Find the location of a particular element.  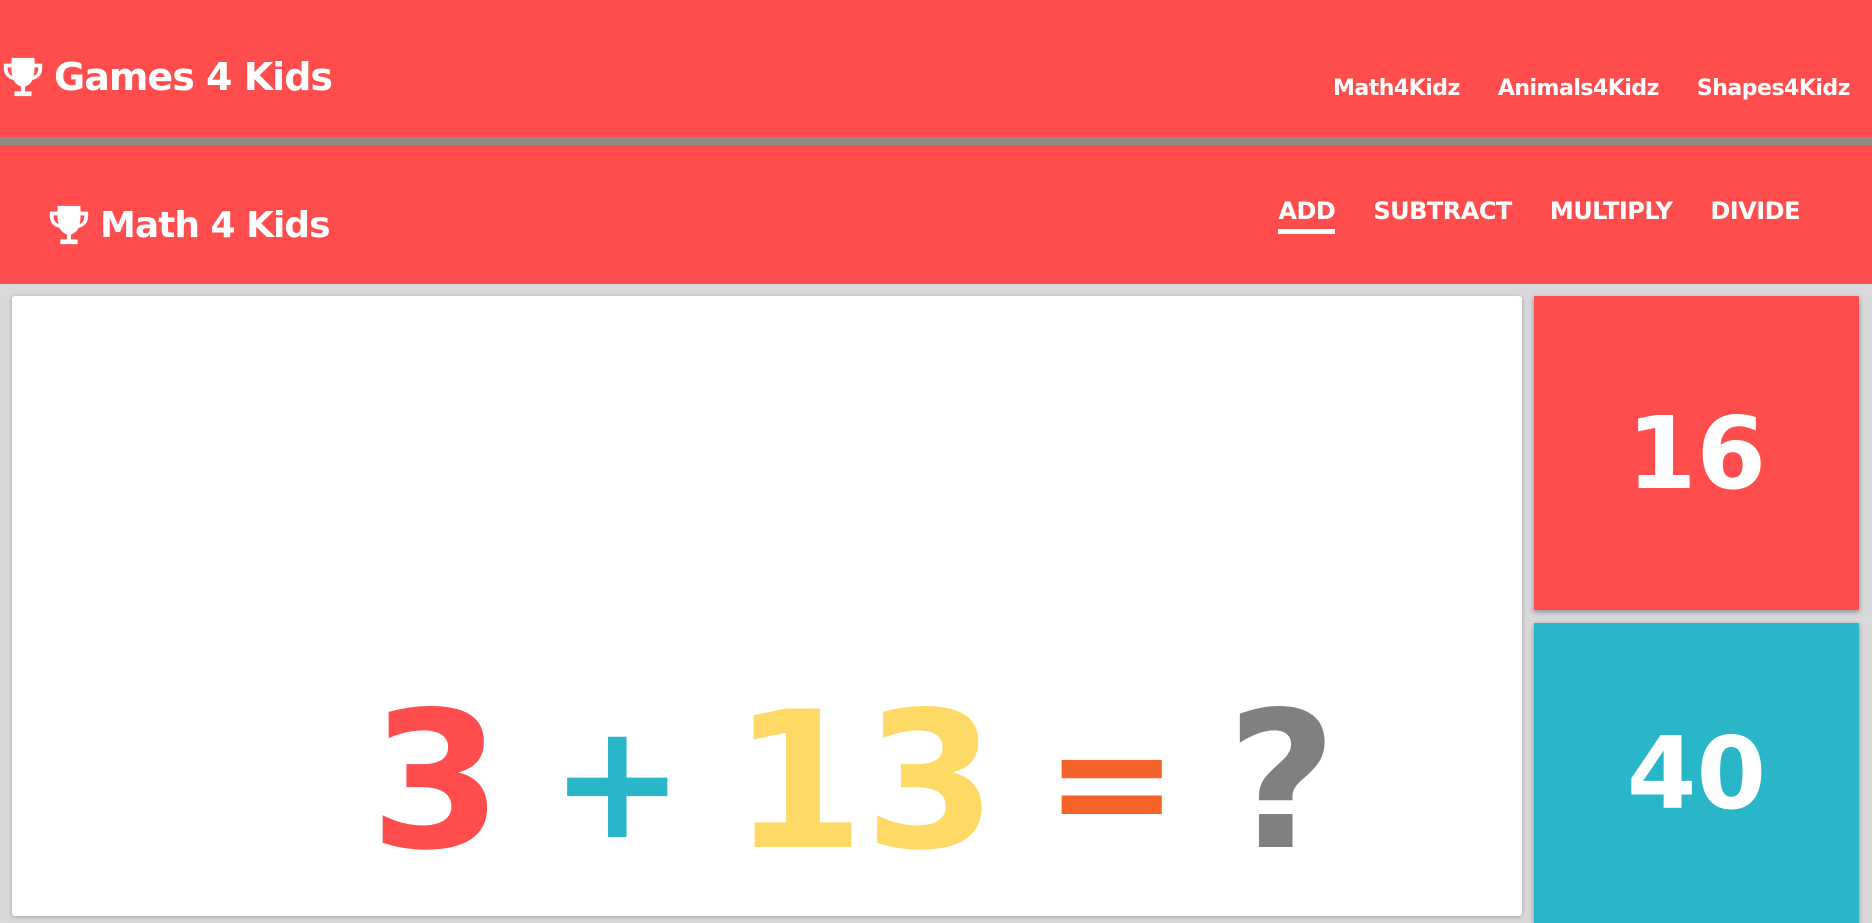

tab-divide: DIVIDE is located at coordinates (1755, 215).